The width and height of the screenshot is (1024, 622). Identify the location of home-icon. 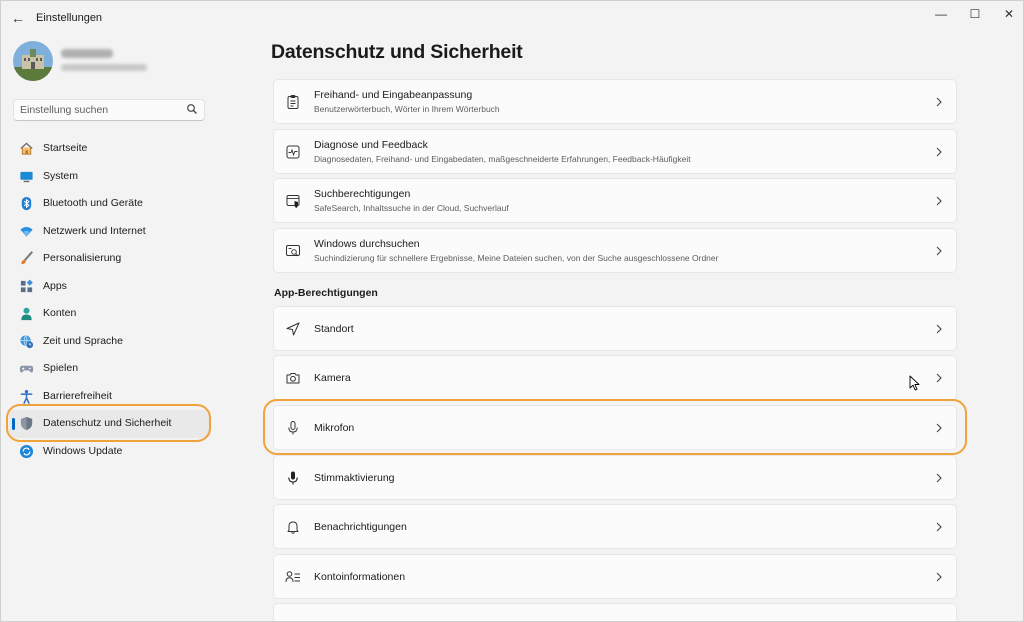
(26, 148).